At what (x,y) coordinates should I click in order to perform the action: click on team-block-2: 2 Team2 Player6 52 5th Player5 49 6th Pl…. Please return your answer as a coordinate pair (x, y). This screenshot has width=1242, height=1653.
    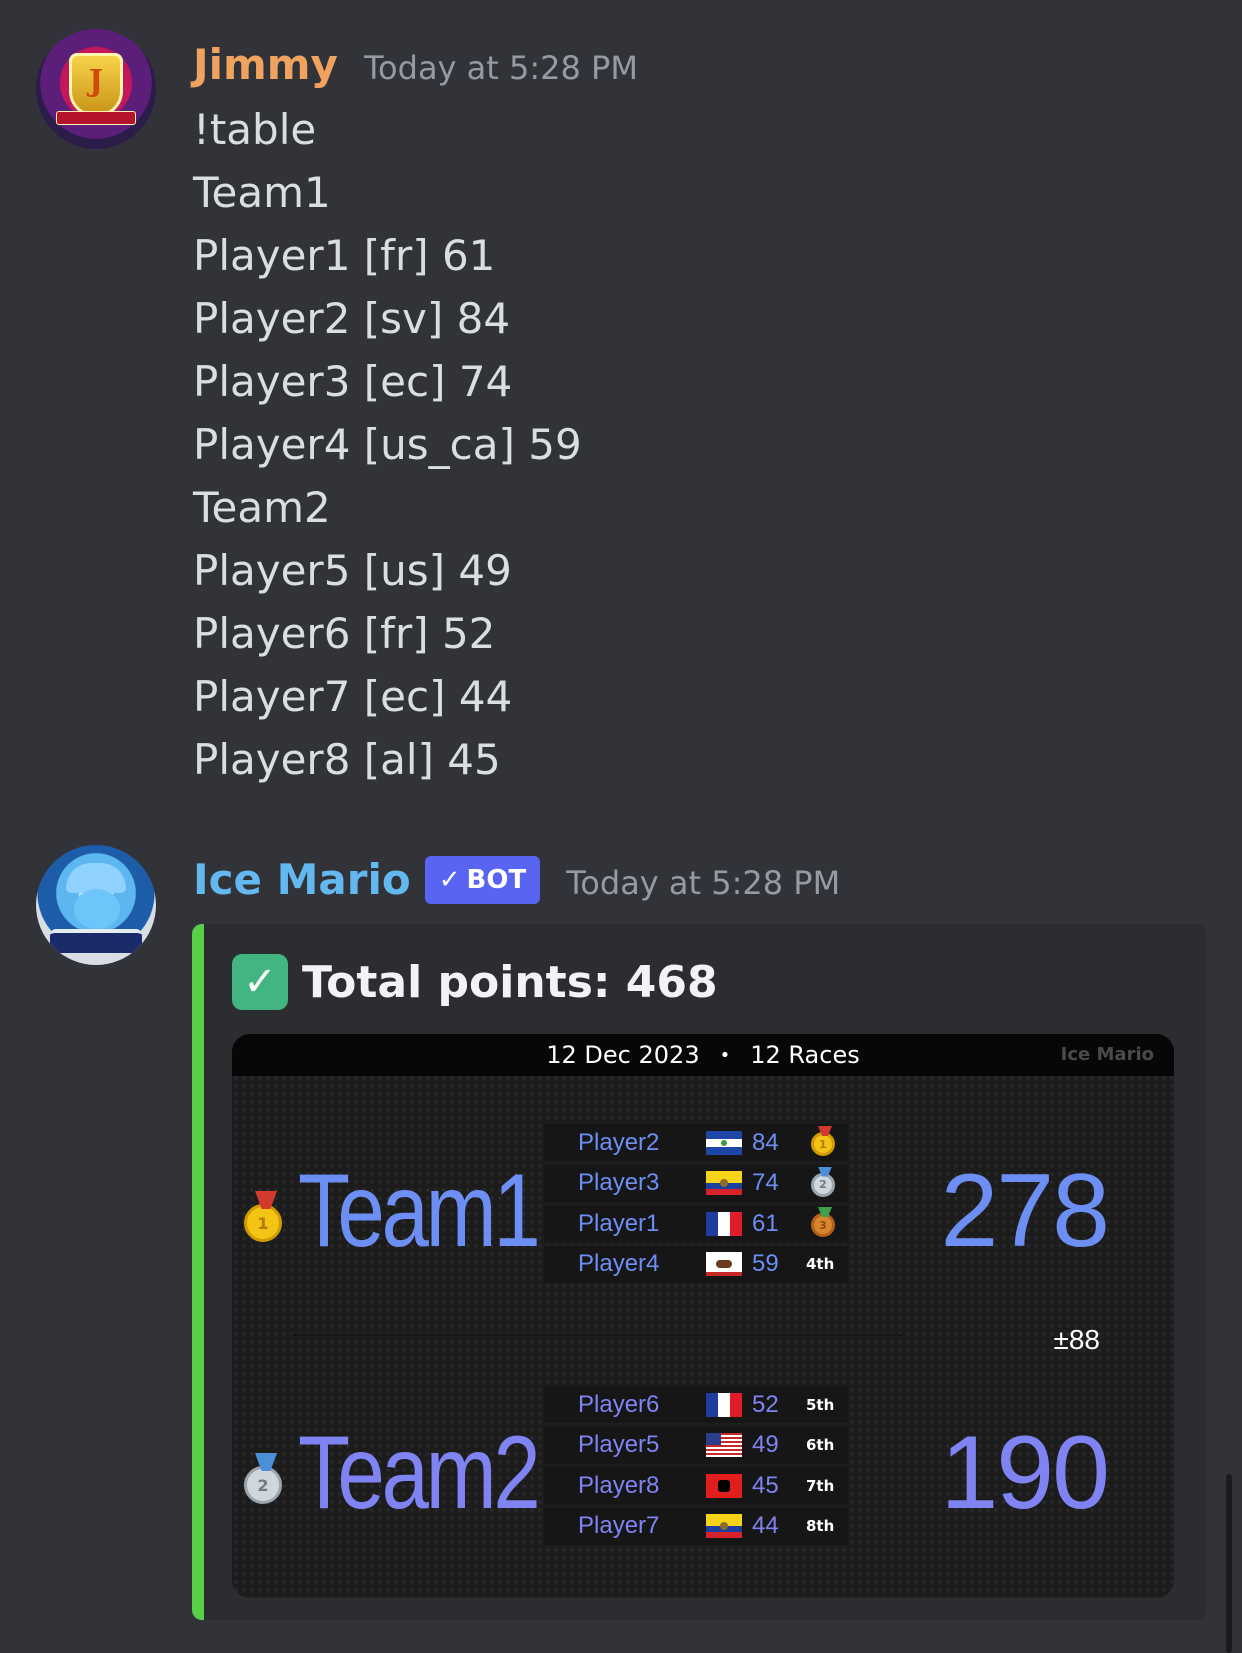
    Looking at the image, I should click on (703, 1484).